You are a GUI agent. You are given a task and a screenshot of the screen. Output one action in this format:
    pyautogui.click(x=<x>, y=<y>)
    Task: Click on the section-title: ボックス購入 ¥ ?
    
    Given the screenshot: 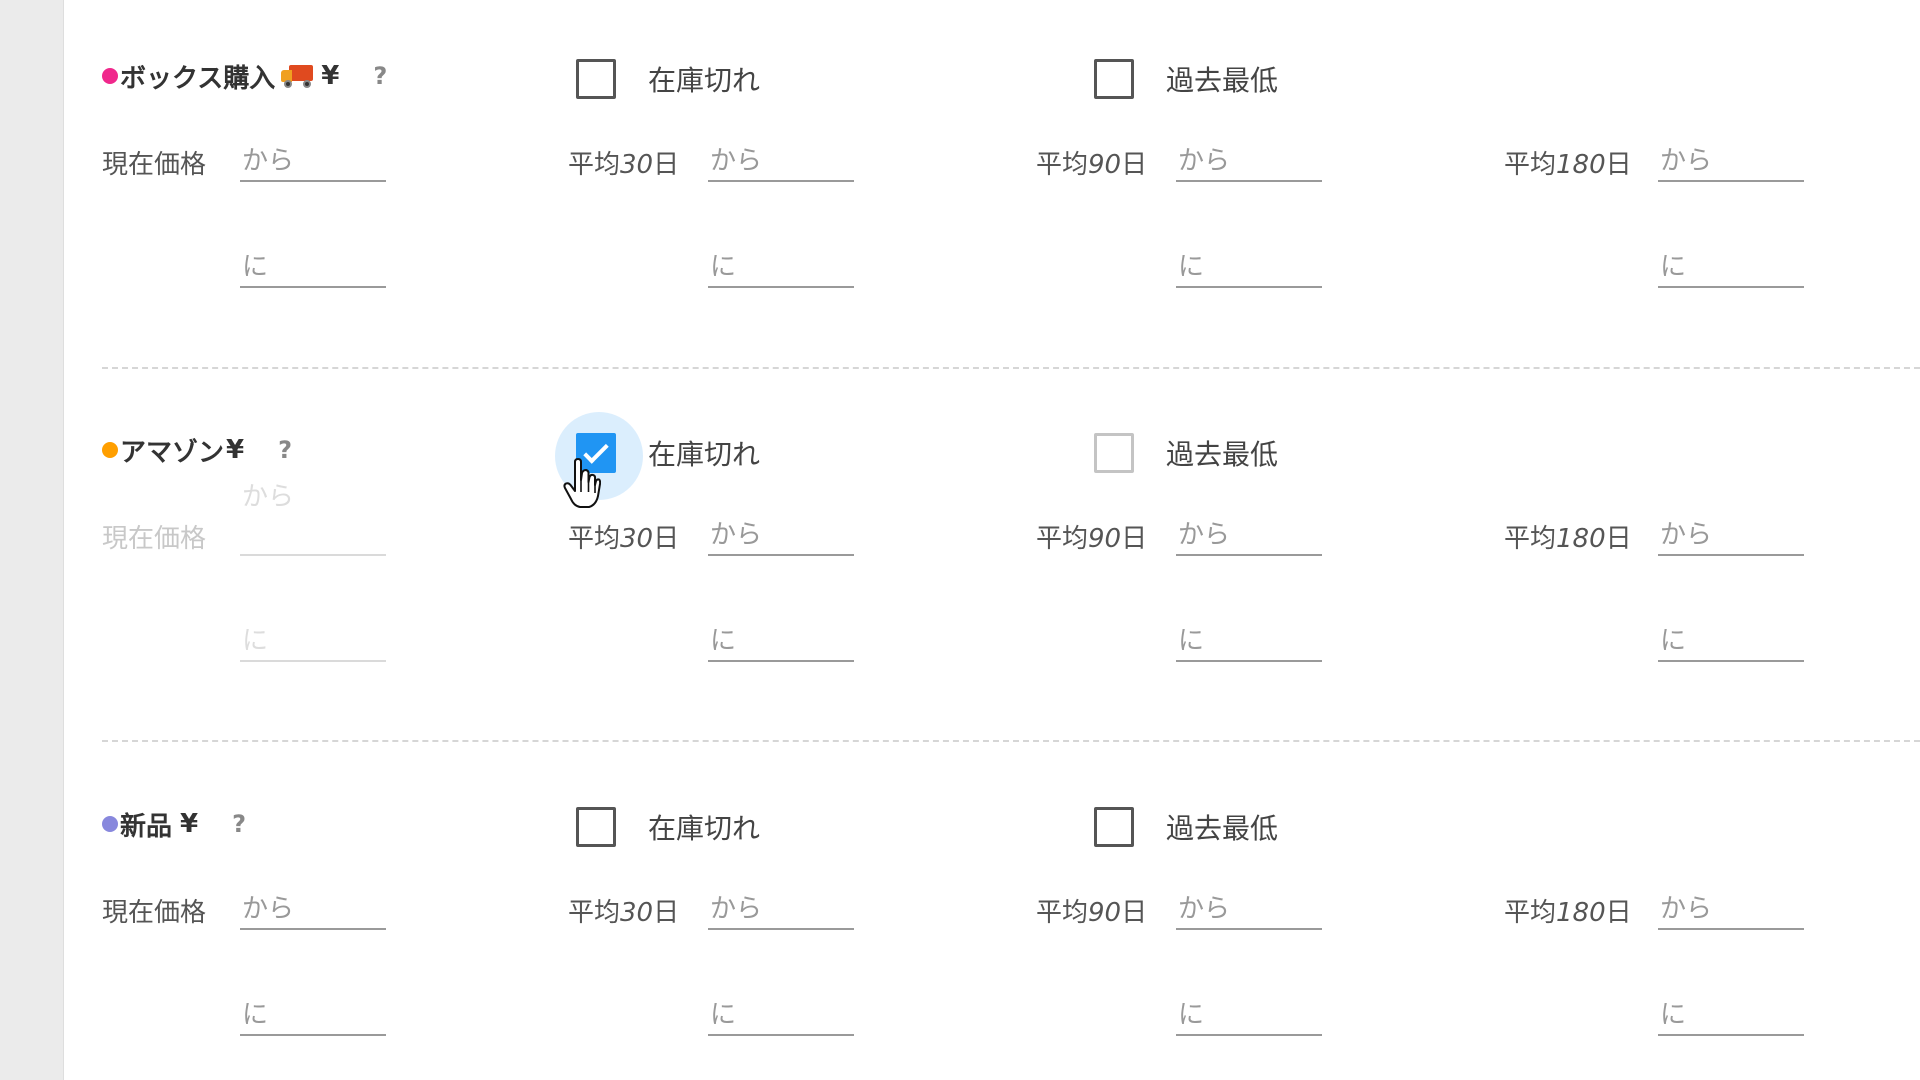 What is the action you would take?
    pyautogui.click(x=244, y=76)
    